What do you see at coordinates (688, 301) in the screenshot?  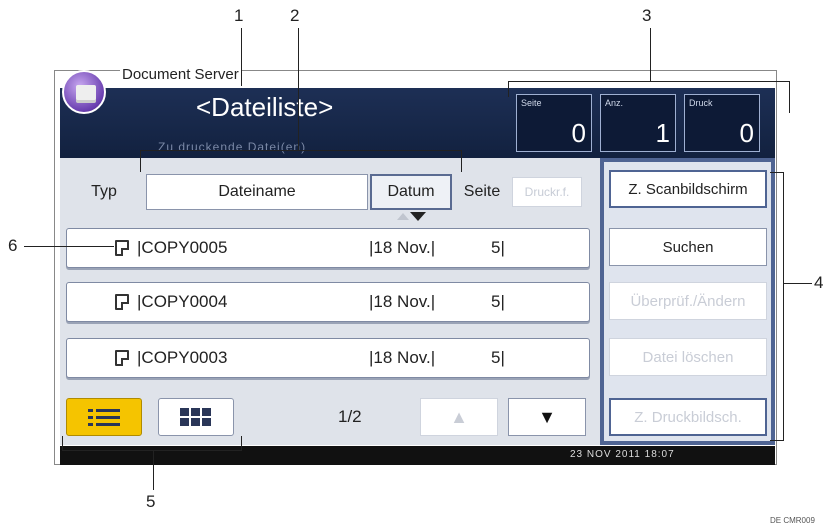 I see `check-change-button: Überprüf./Ändern` at bounding box center [688, 301].